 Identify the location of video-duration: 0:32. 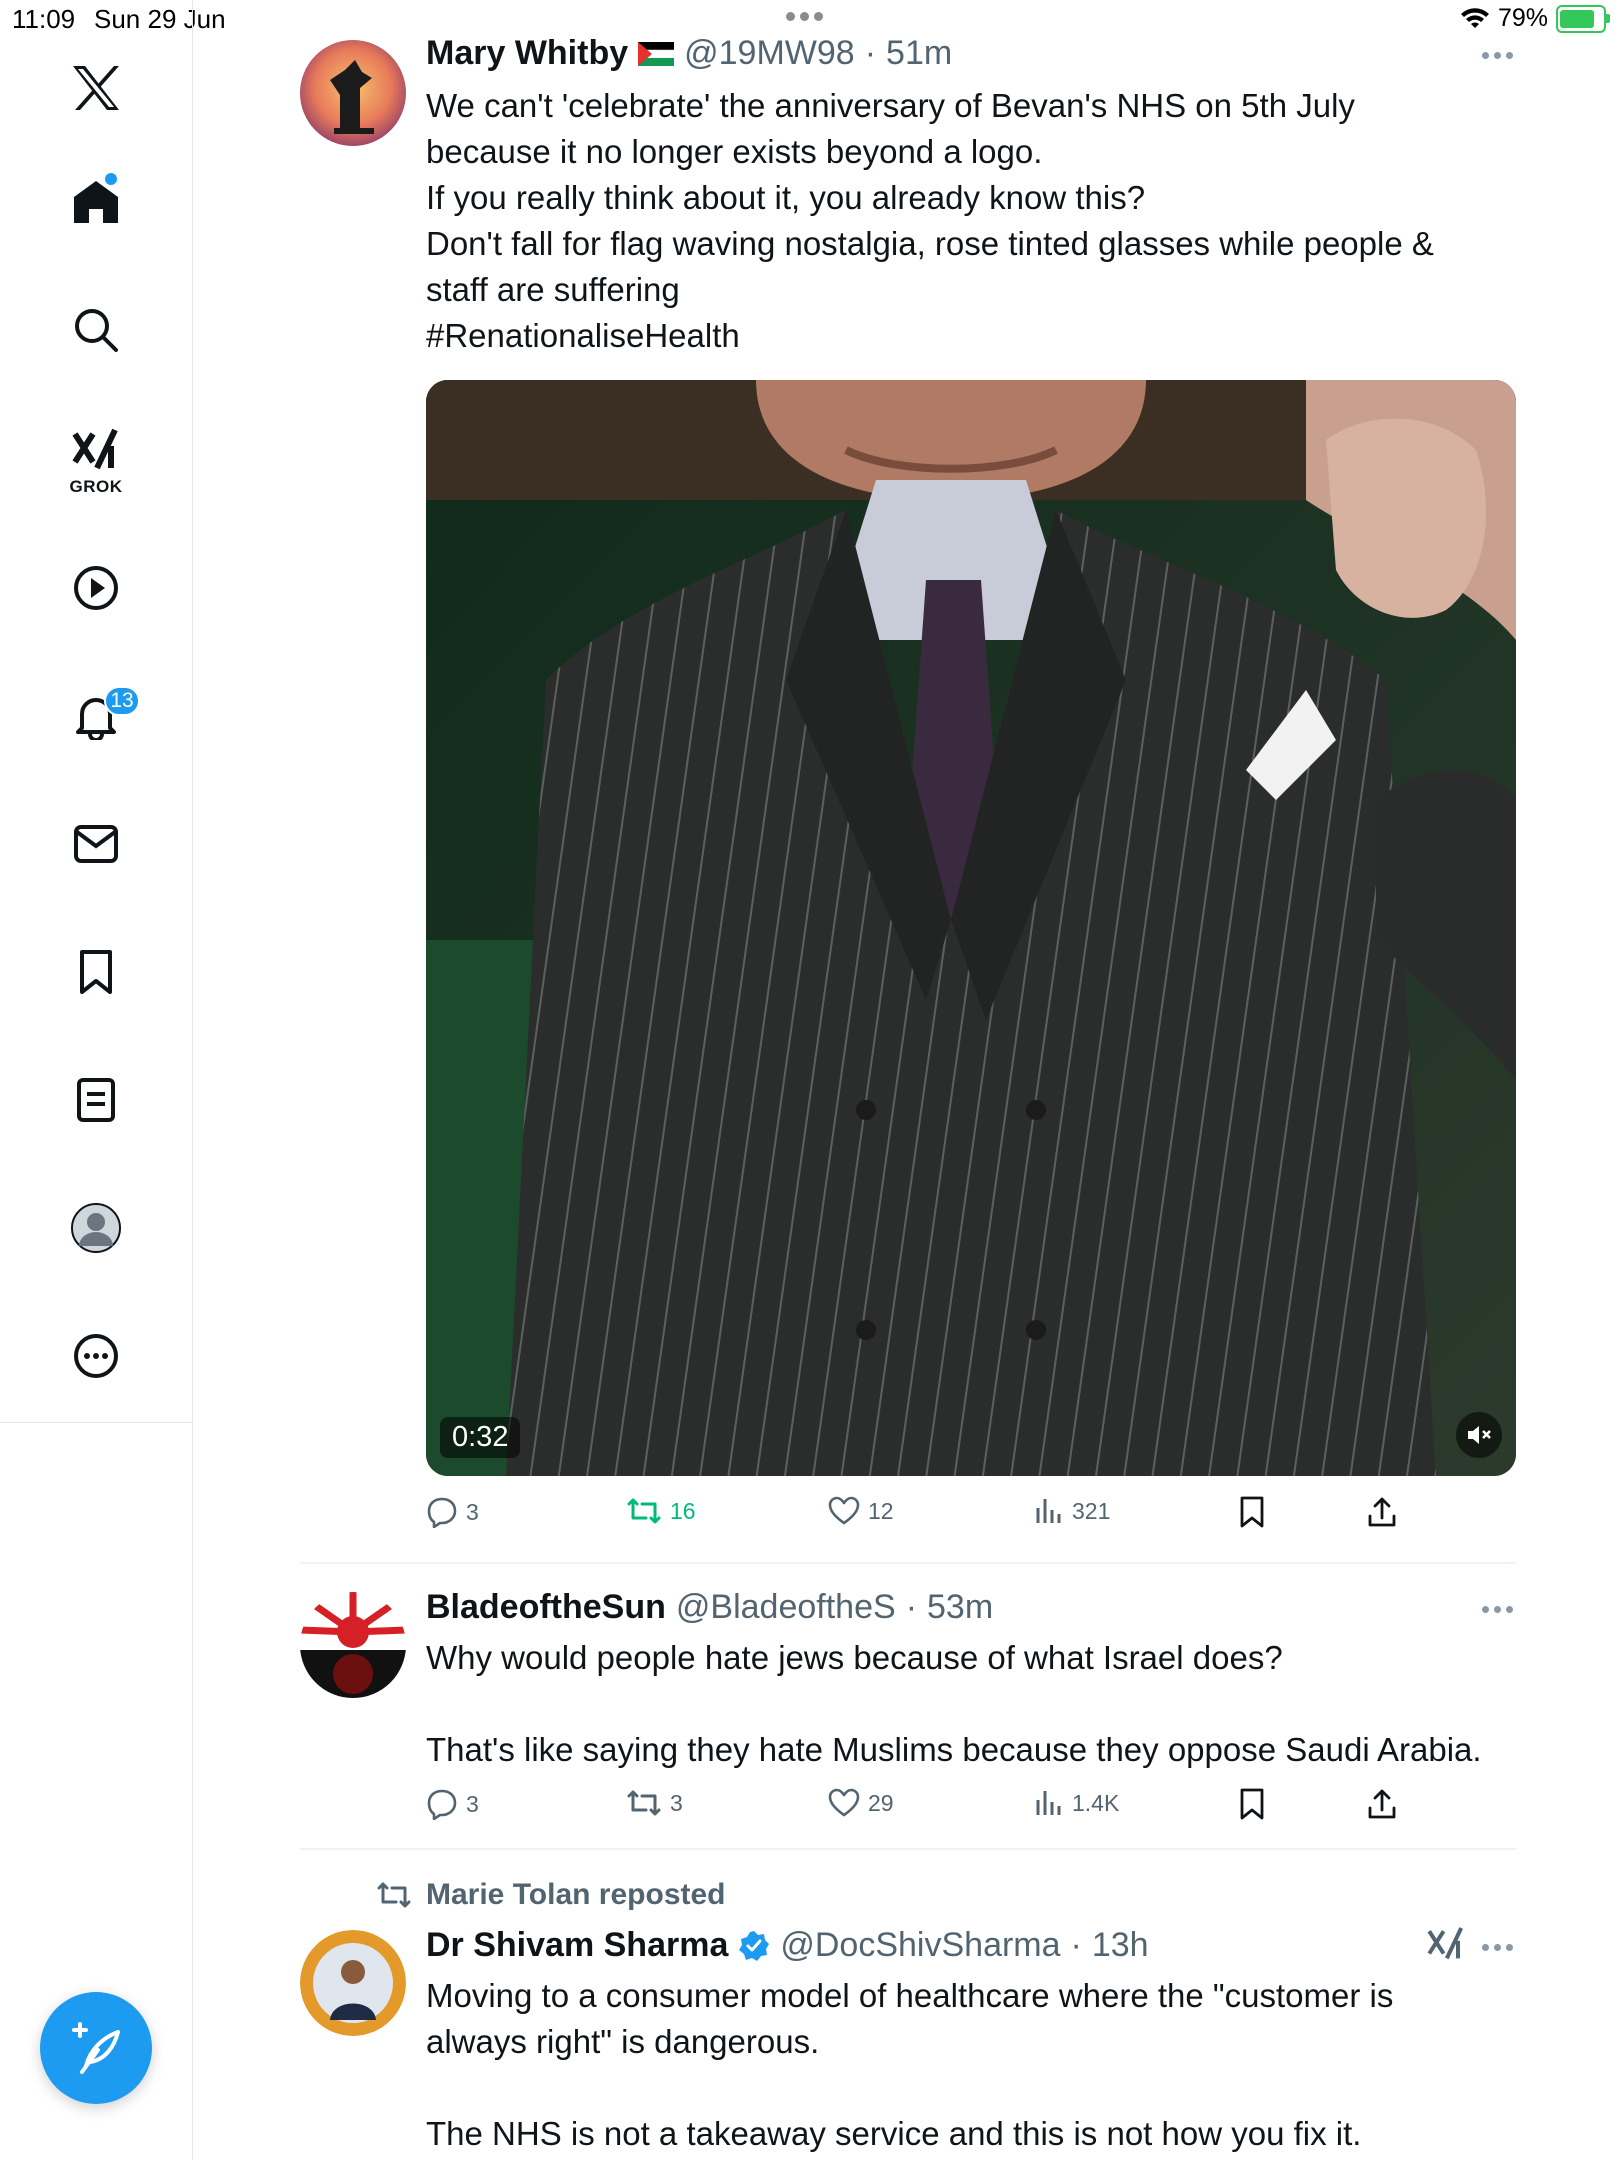
(480, 1437).